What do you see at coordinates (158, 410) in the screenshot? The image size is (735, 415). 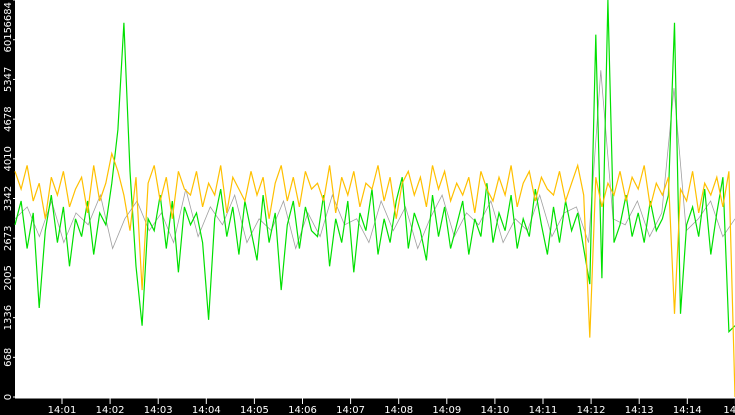 I see `x-tick-label: 14:03` at bounding box center [158, 410].